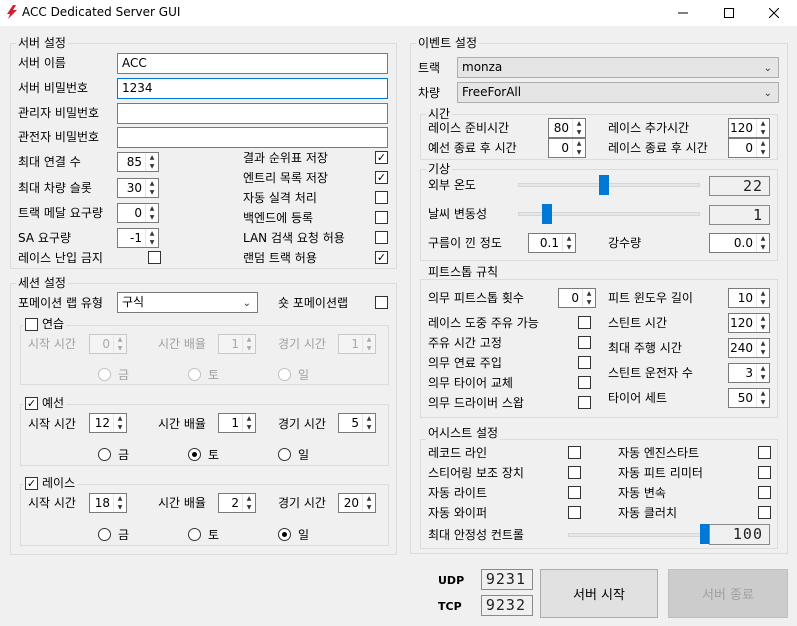 The width and height of the screenshot is (797, 626). What do you see at coordinates (194, 374) in the screenshot?
I see `practice-day-sat-radio` at bounding box center [194, 374].